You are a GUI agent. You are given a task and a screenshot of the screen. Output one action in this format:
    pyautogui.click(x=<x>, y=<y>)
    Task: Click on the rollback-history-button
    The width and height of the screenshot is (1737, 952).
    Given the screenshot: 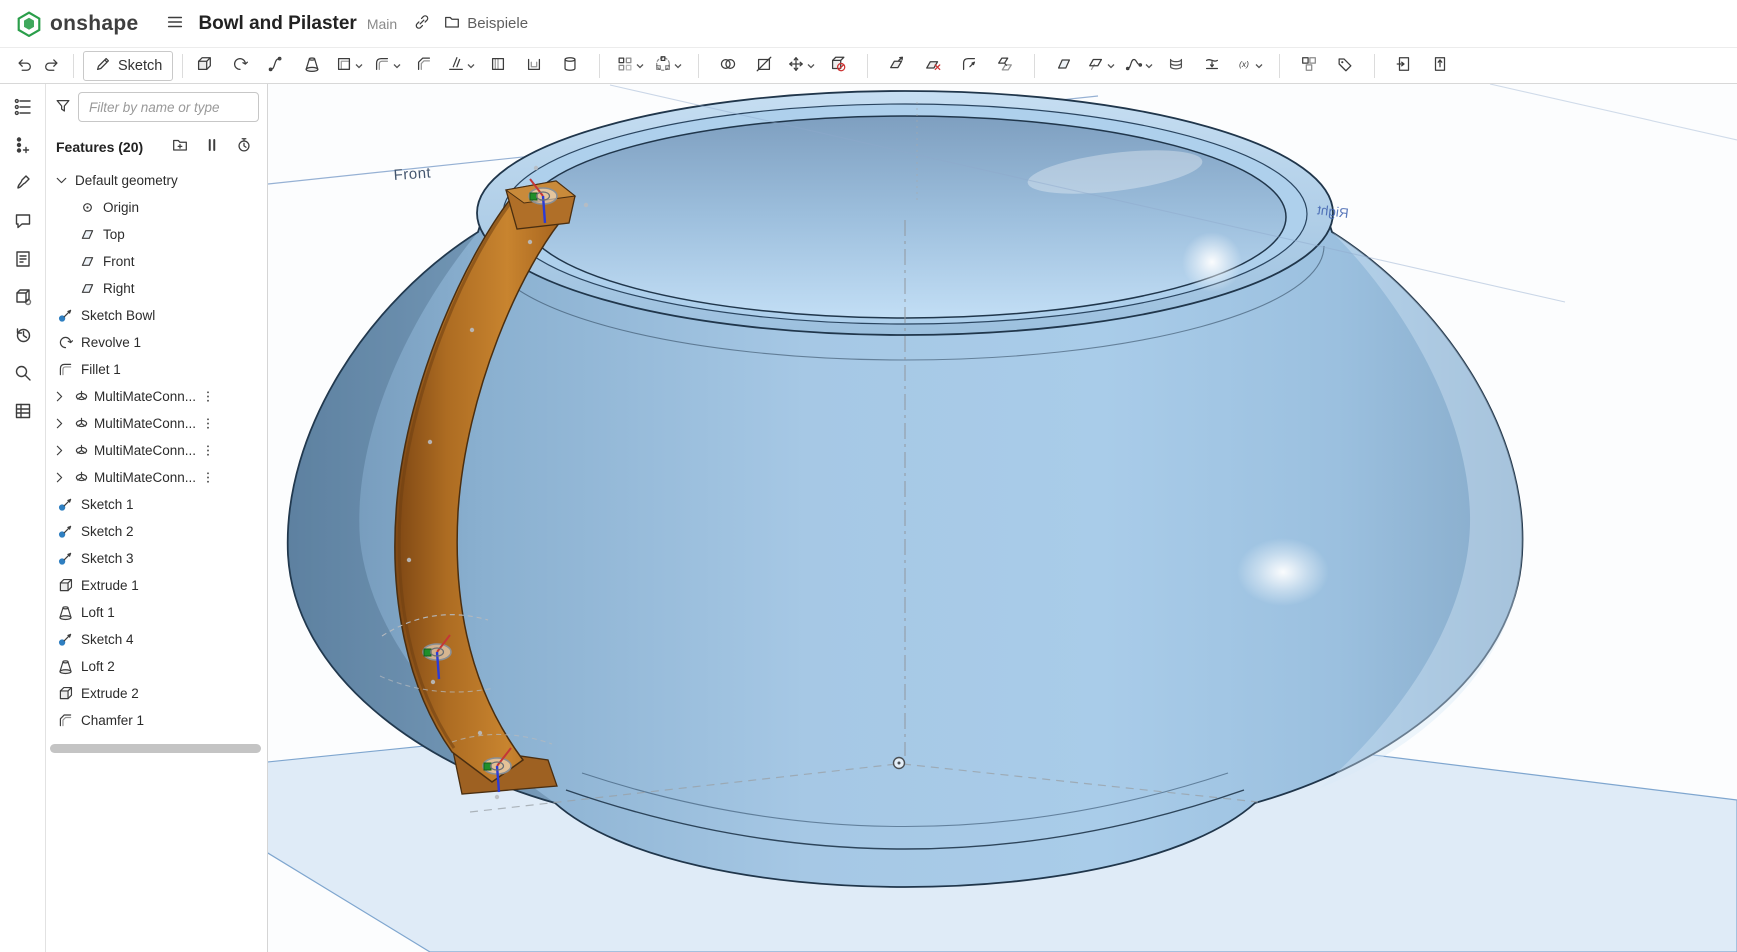 What is the action you would take?
    pyautogui.click(x=244, y=146)
    